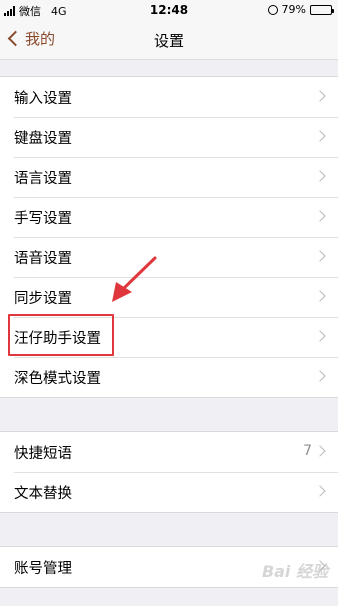 This screenshot has height=606, width=338. What do you see at coordinates (322, 9) in the screenshot?
I see `battery-icon` at bounding box center [322, 9].